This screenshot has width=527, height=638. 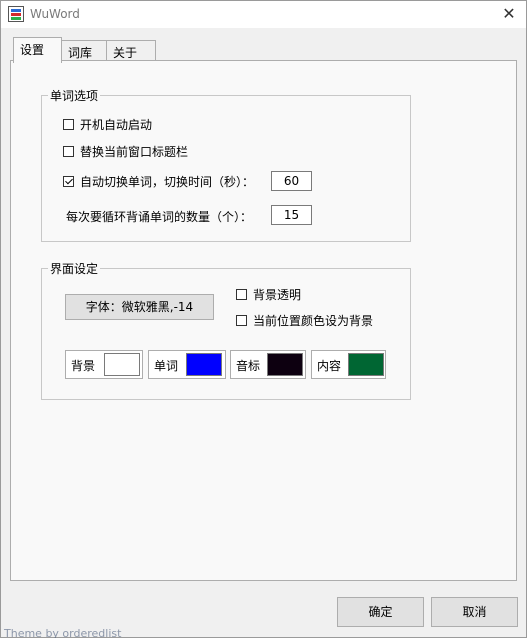 I want to click on word-color-swatch, so click(x=204, y=364).